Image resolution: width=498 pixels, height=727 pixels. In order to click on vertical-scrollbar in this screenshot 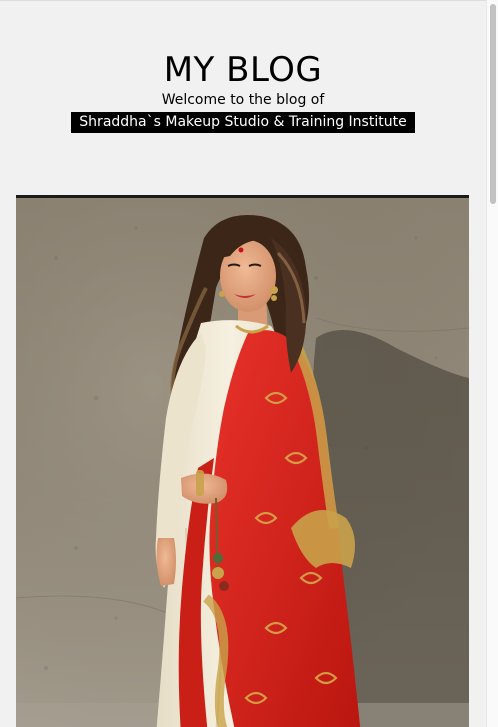, I will do `click(492, 363)`.